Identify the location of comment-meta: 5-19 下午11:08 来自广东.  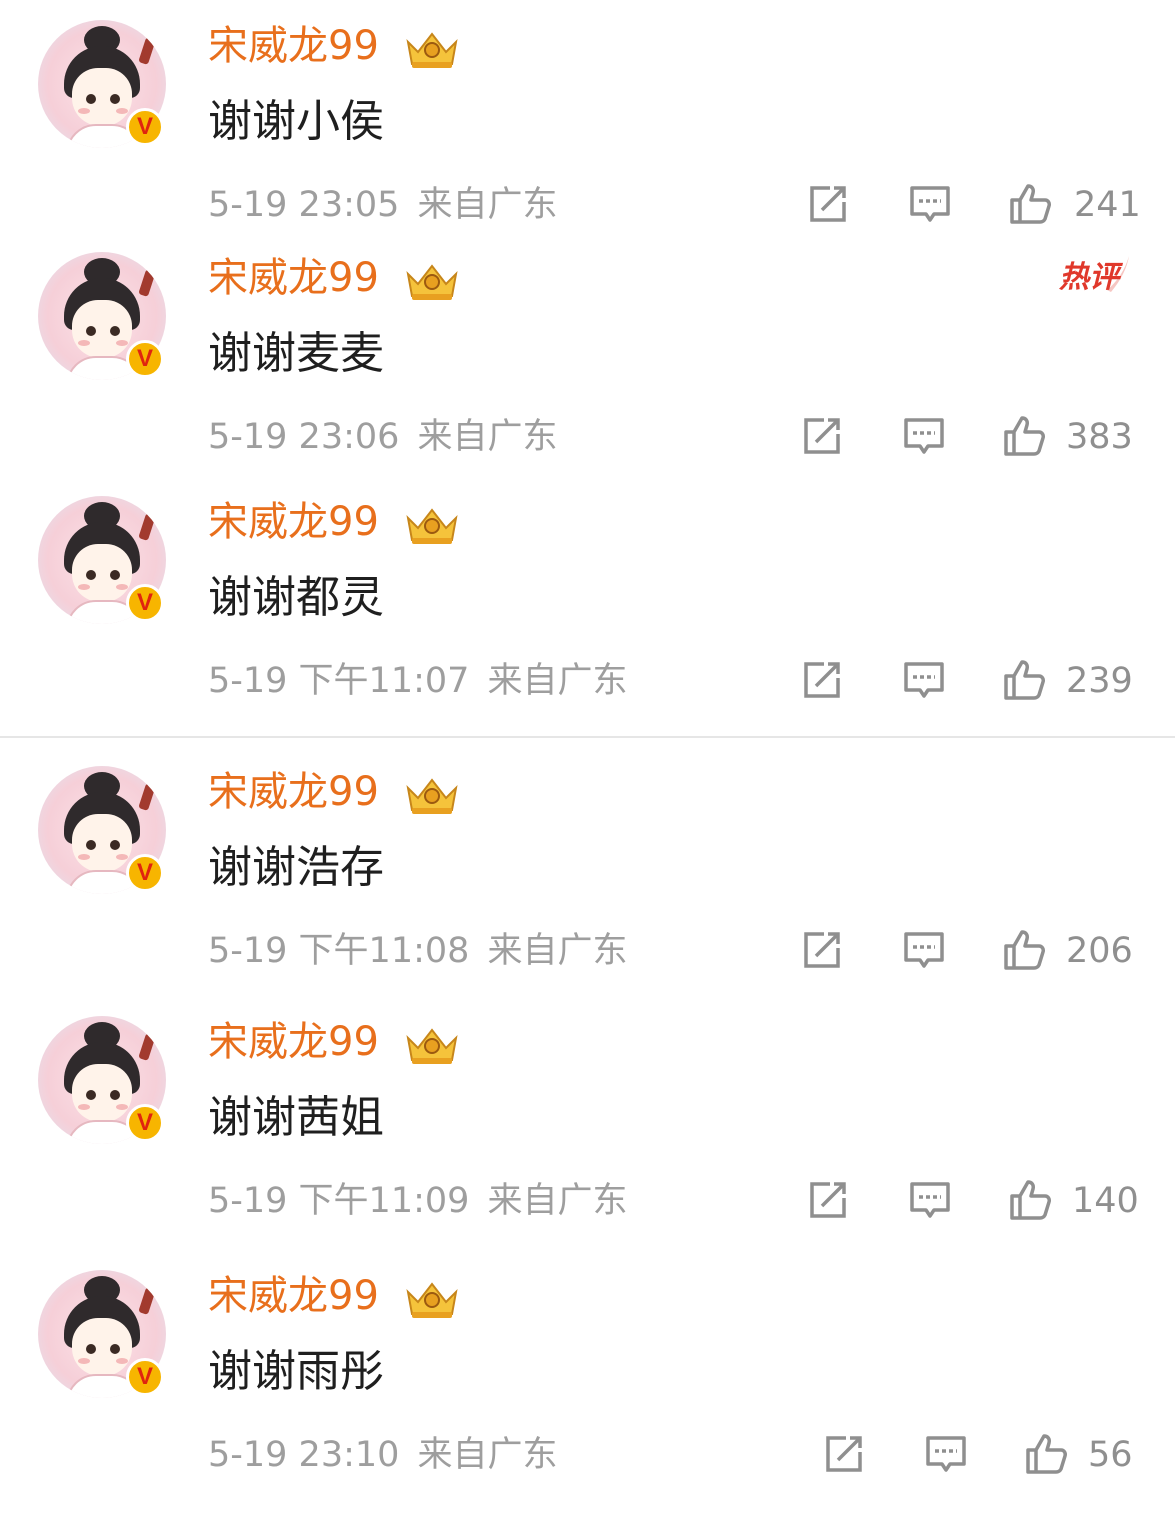
(426, 951).